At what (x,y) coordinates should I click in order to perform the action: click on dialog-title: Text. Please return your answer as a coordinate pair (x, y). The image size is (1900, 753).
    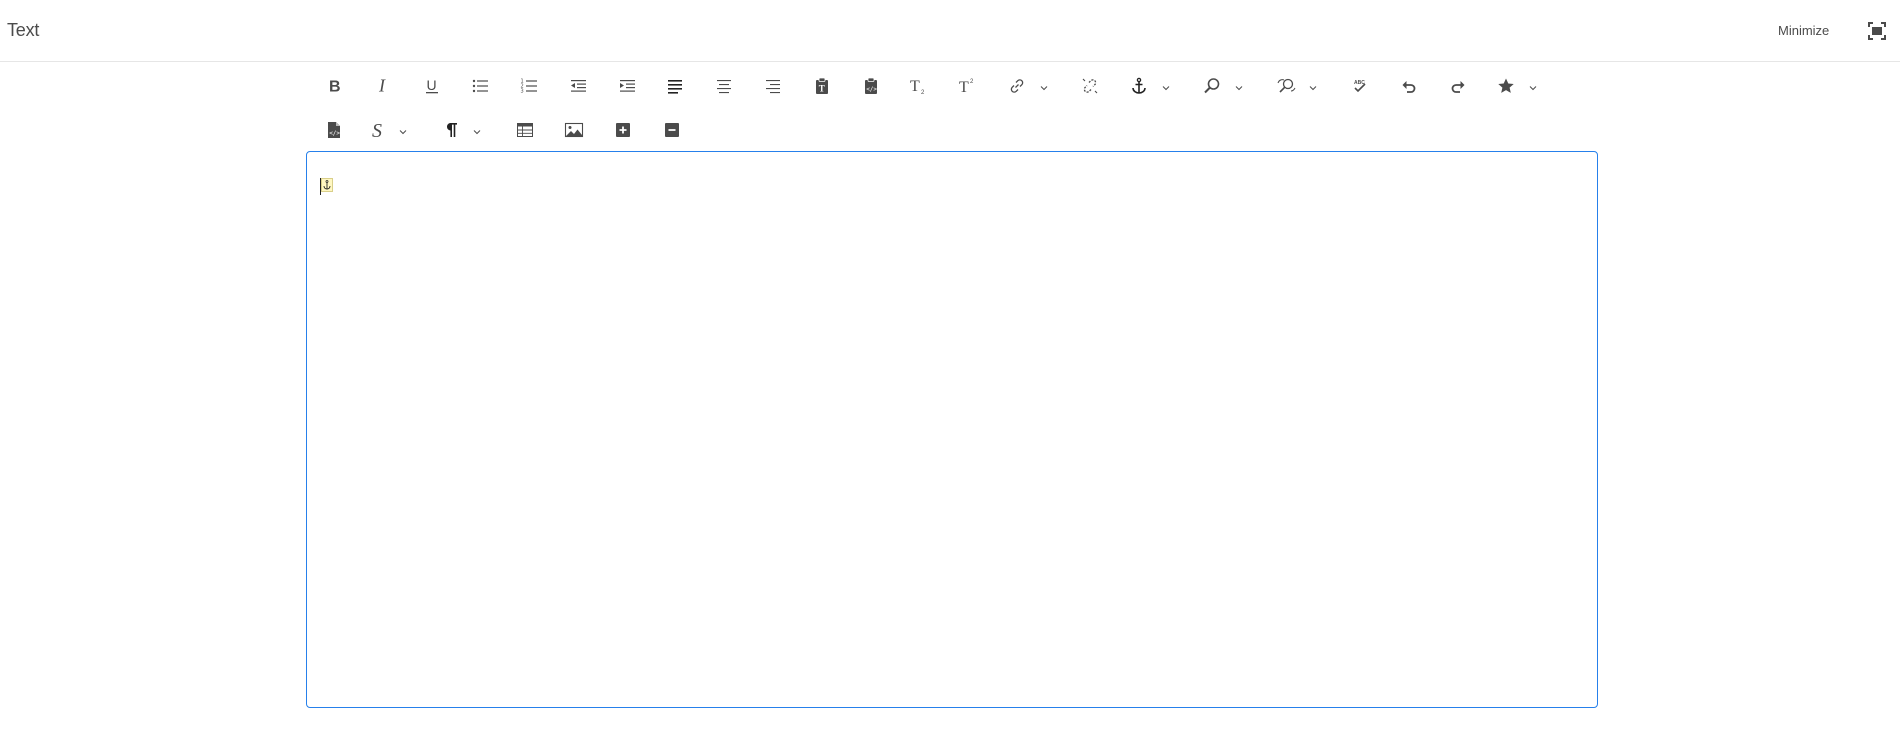
    Looking at the image, I should click on (23, 30).